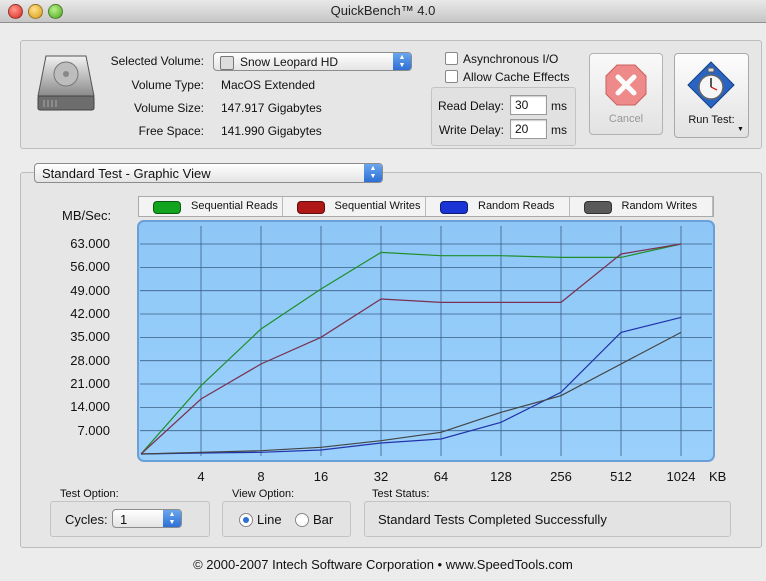  I want to click on read-delay-field: 30, so click(528, 105).